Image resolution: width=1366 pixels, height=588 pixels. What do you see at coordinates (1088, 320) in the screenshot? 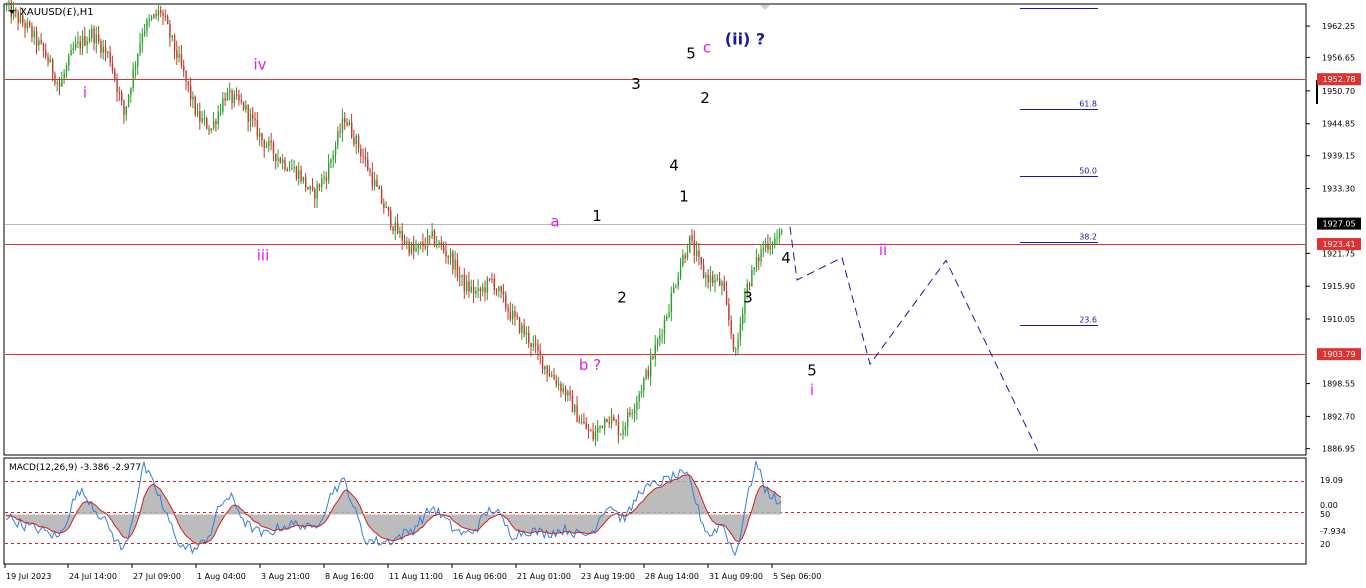
I see `fib-level-label: 23.6` at bounding box center [1088, 320].